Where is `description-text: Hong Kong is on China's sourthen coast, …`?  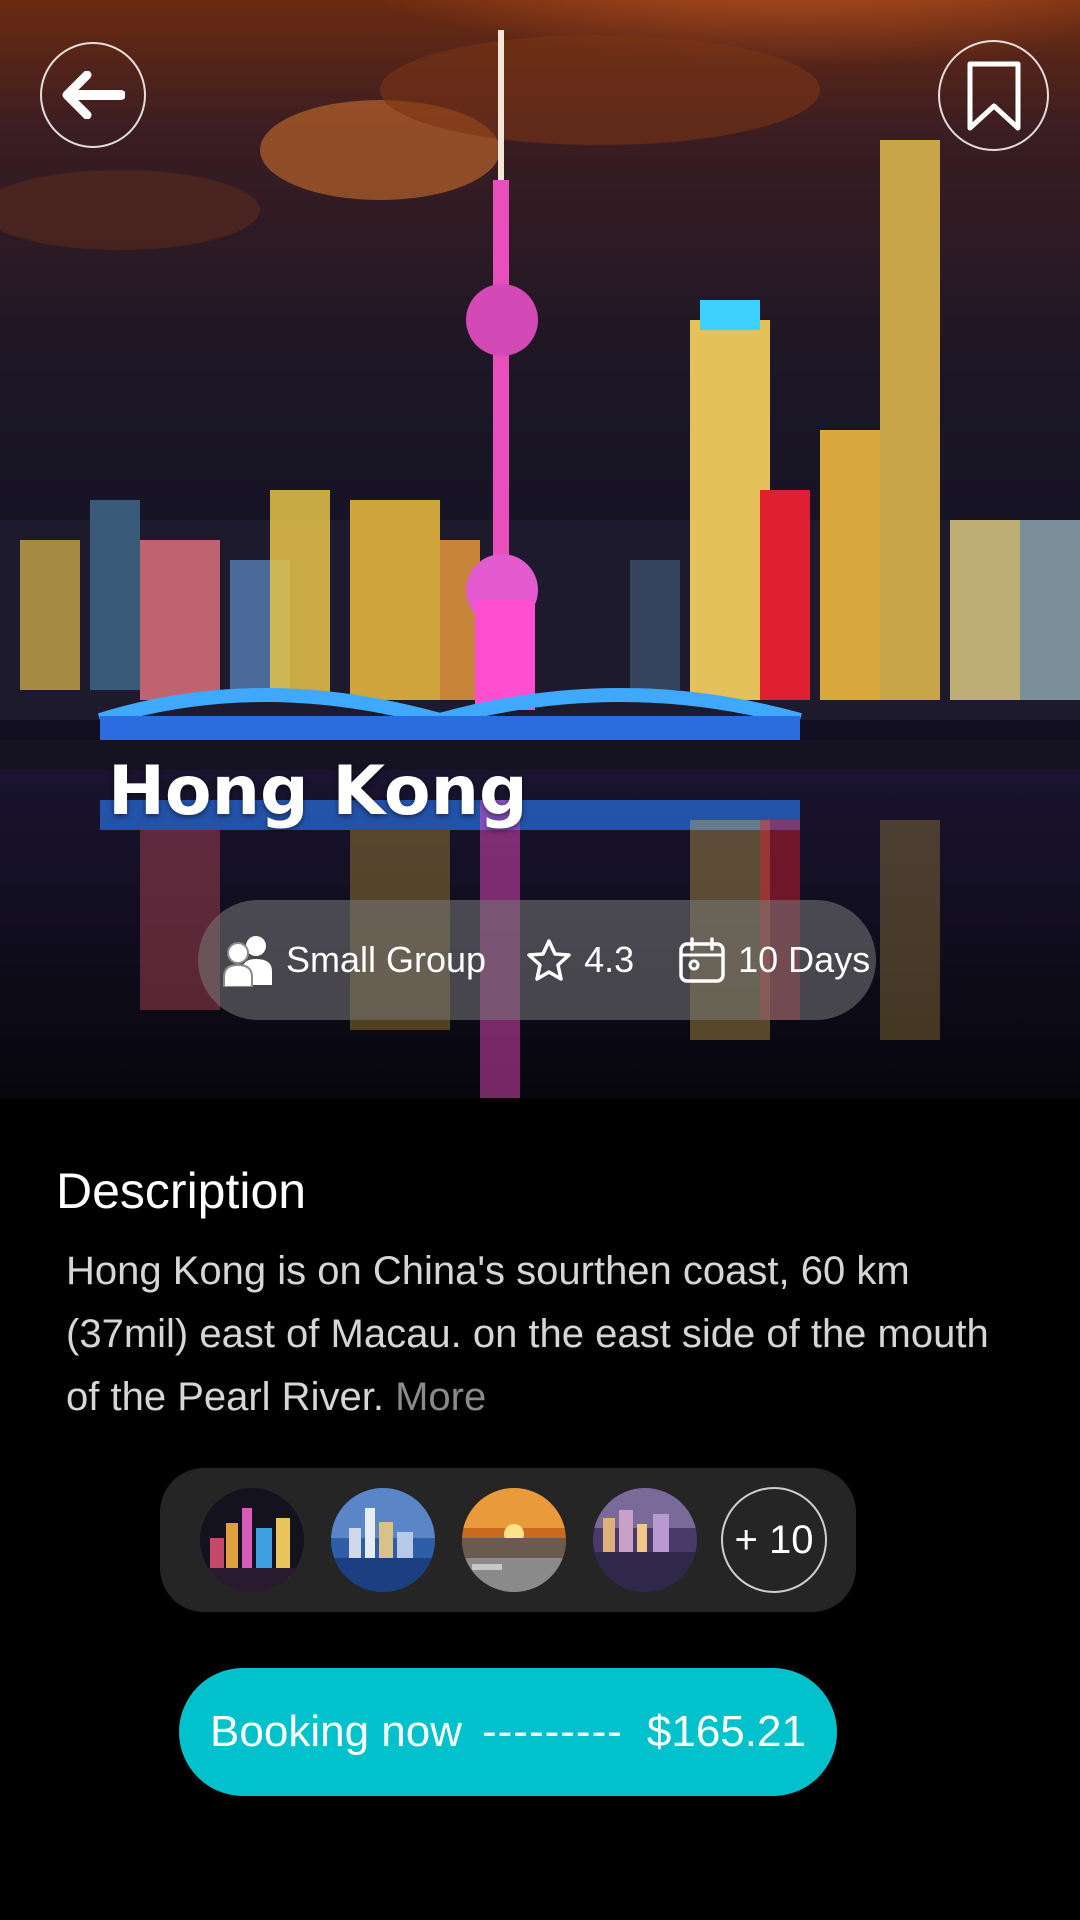
description-text: Hong Kong is on China's sourthen coast, … is located at coordinates (527, 1334).